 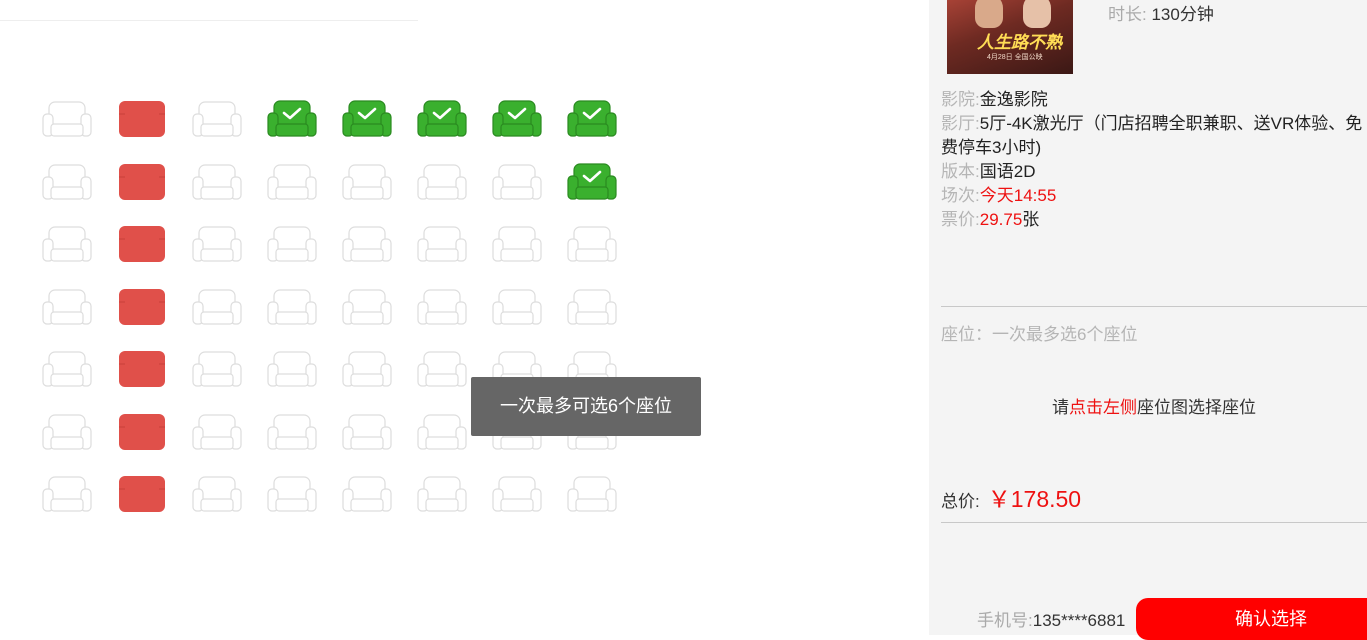 I want to click on duration-label: 时长:, so click(x=1127, y=14).